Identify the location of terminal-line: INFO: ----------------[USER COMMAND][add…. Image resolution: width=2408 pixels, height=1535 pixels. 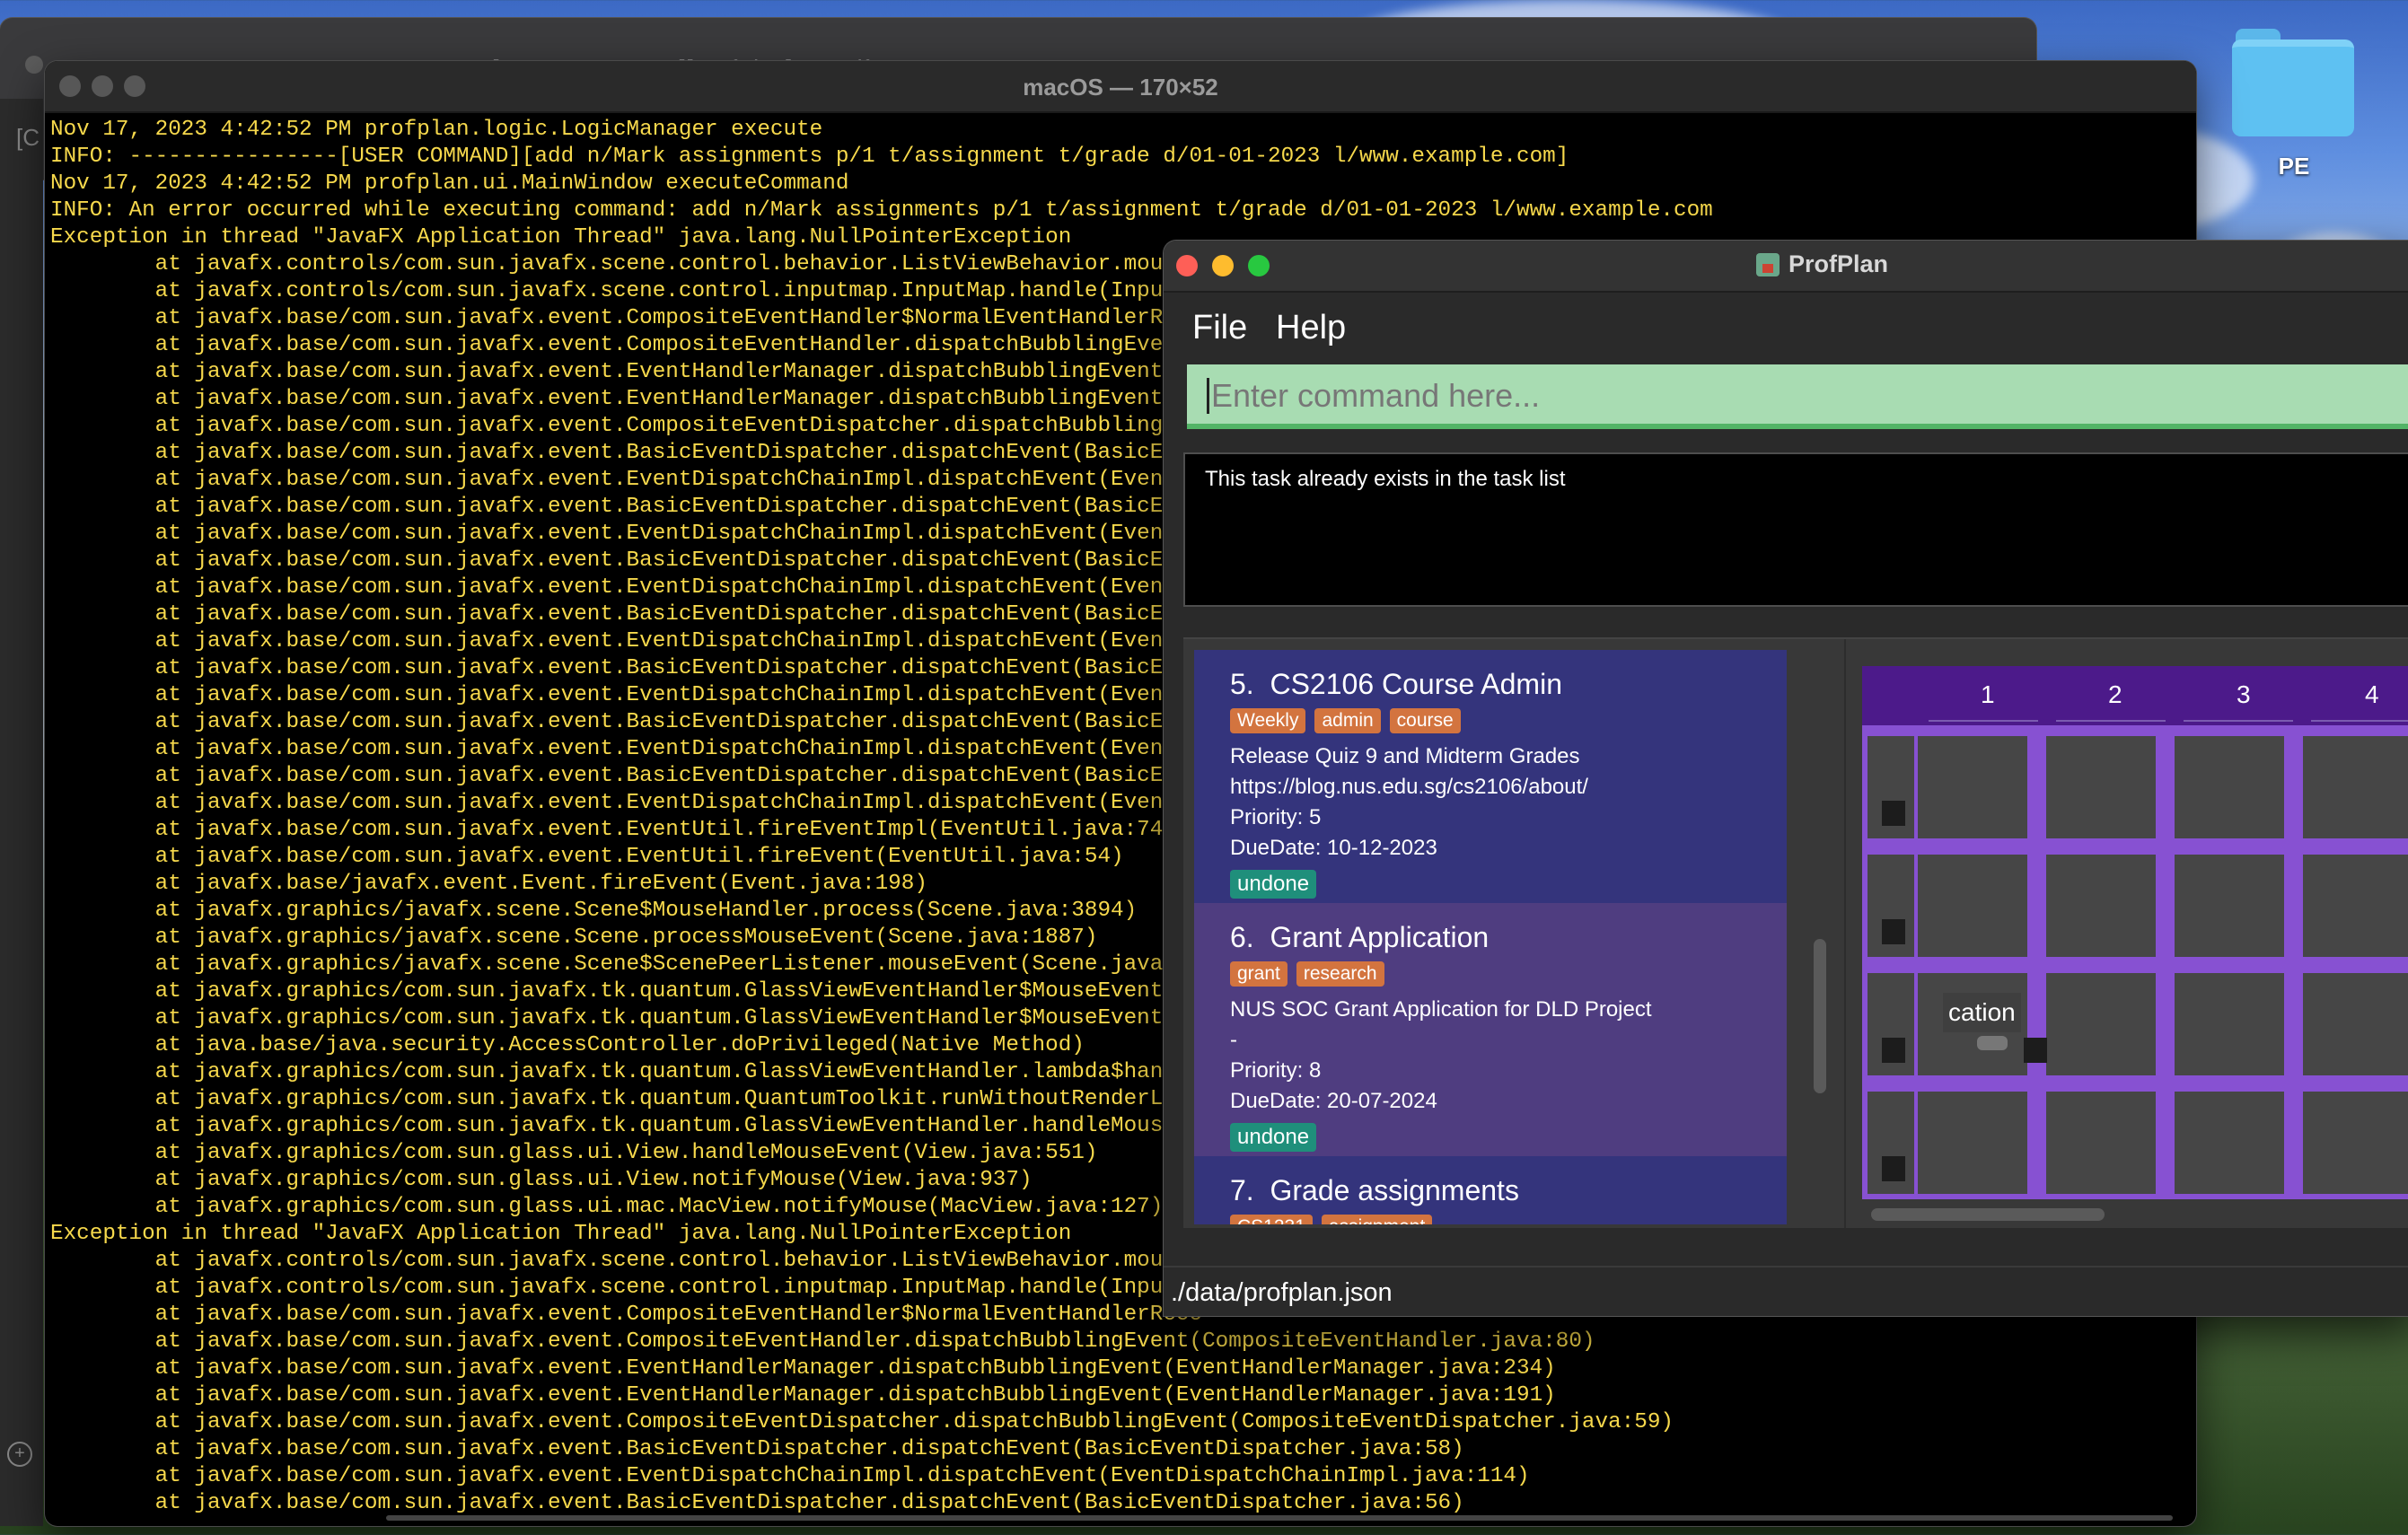
(809, 157).